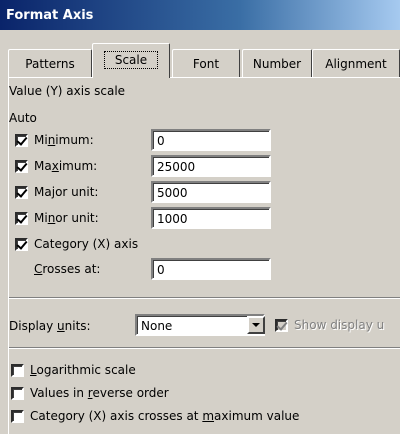 This screenshot has height=434, width=400. Describe the element at coordinates (66, 218) in the screenshot. I see `minor-unit-label: Minor unit:` at that location.